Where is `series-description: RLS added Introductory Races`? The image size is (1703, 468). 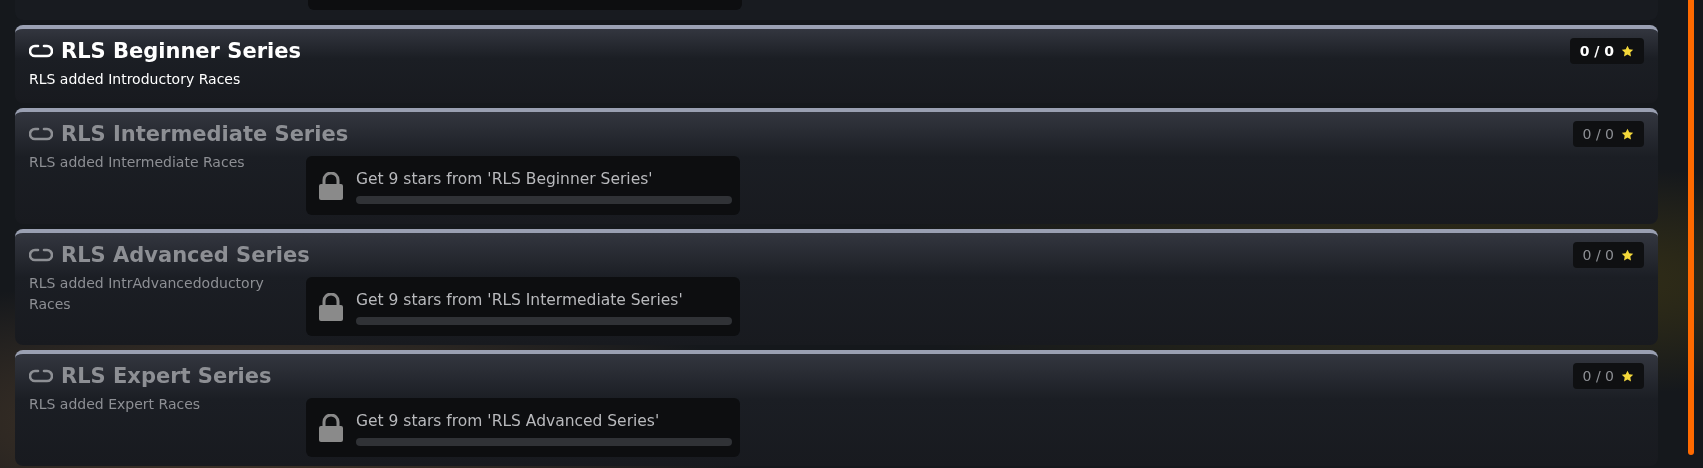 series-description: RLS added Introductory Races is located at coordinates (135, 79).